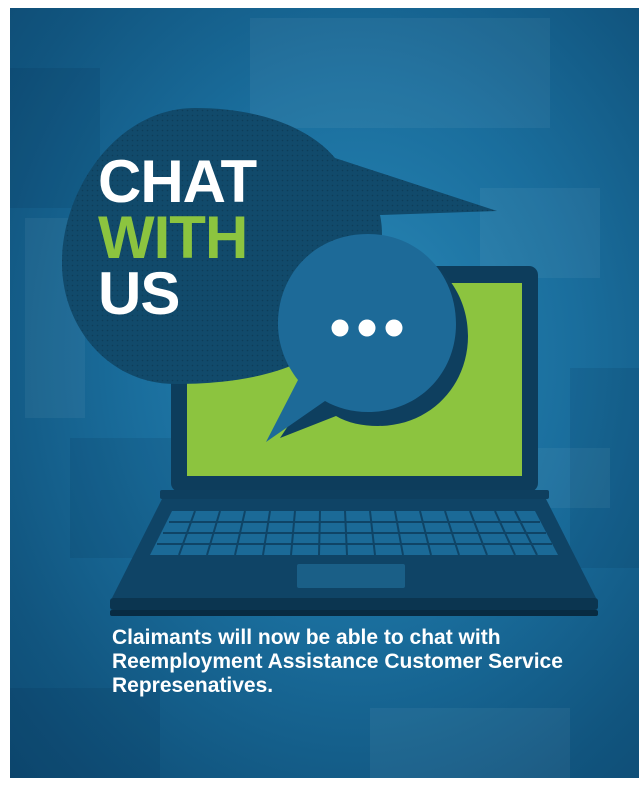  I want to click on laptop-touchpad, so click(351, 576).